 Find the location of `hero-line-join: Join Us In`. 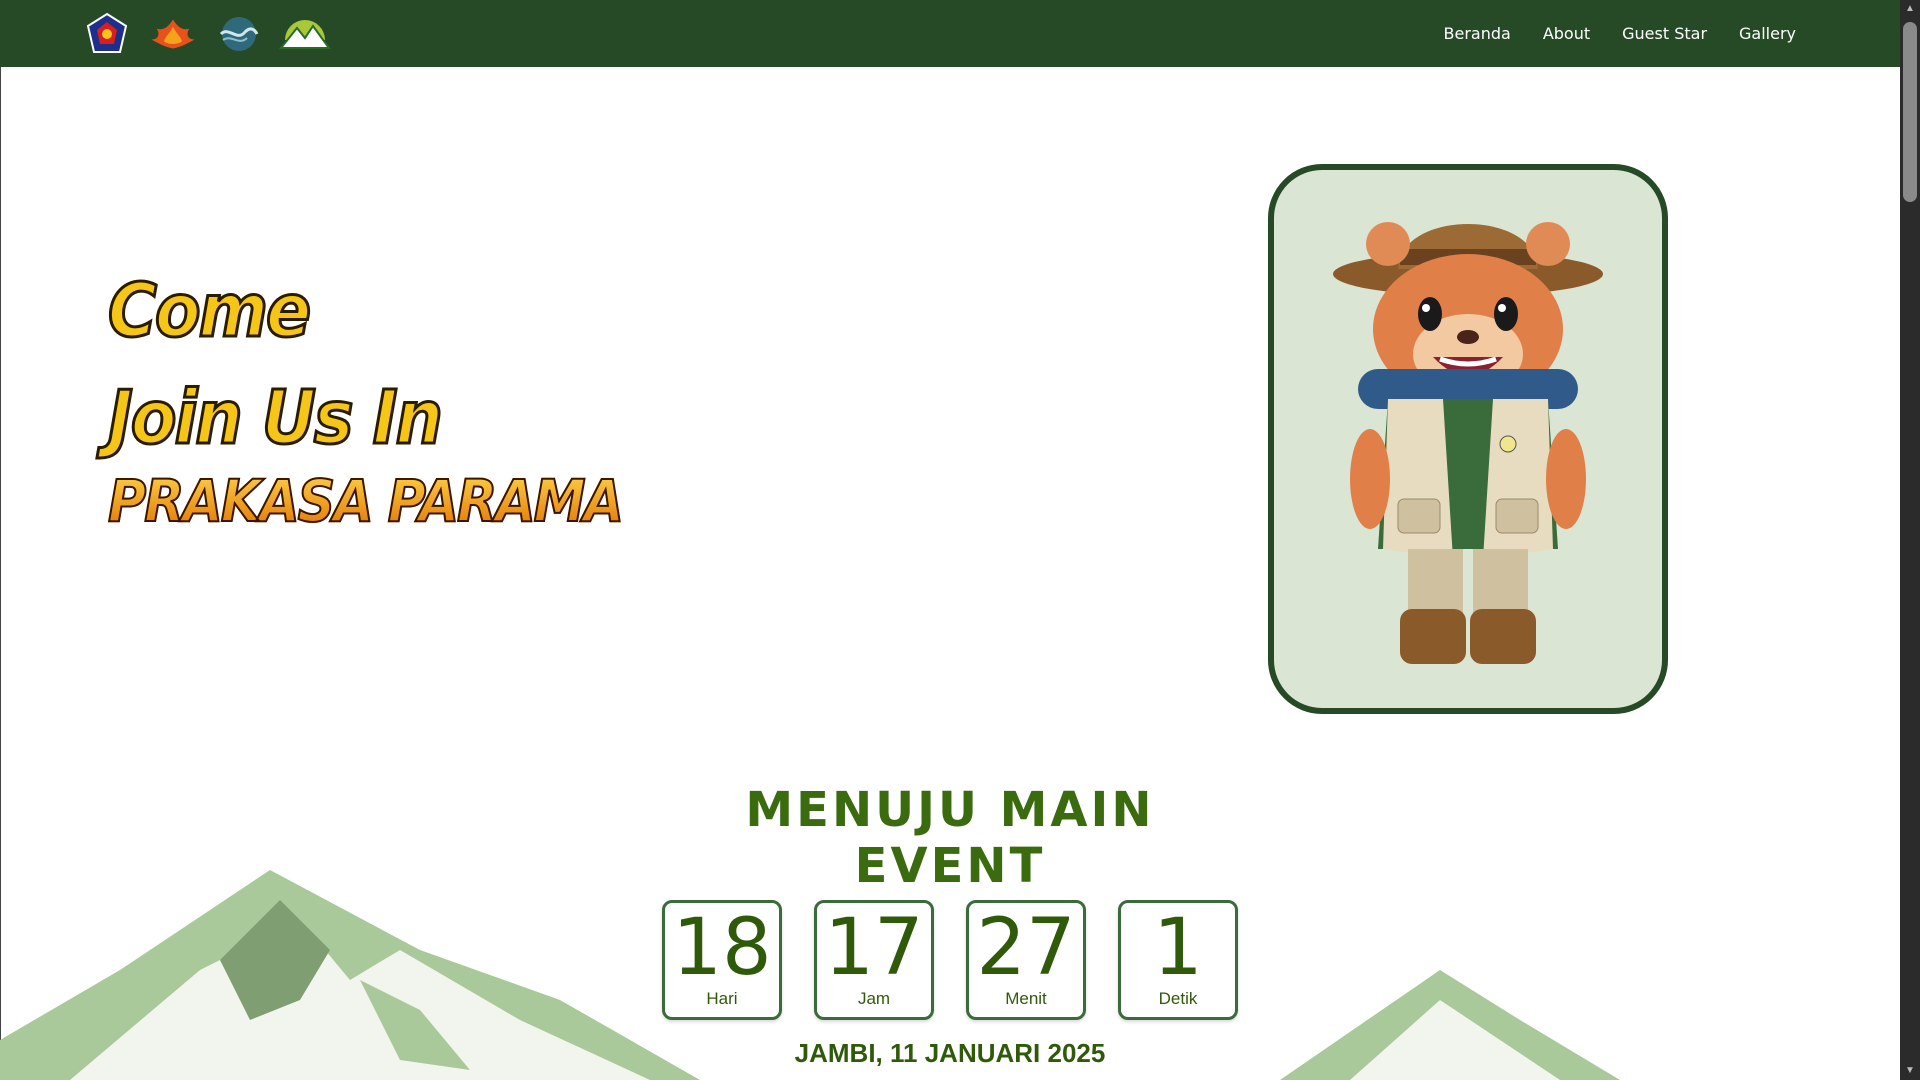

hero-line-join: Join Us In is located at coordinates (276, 418).